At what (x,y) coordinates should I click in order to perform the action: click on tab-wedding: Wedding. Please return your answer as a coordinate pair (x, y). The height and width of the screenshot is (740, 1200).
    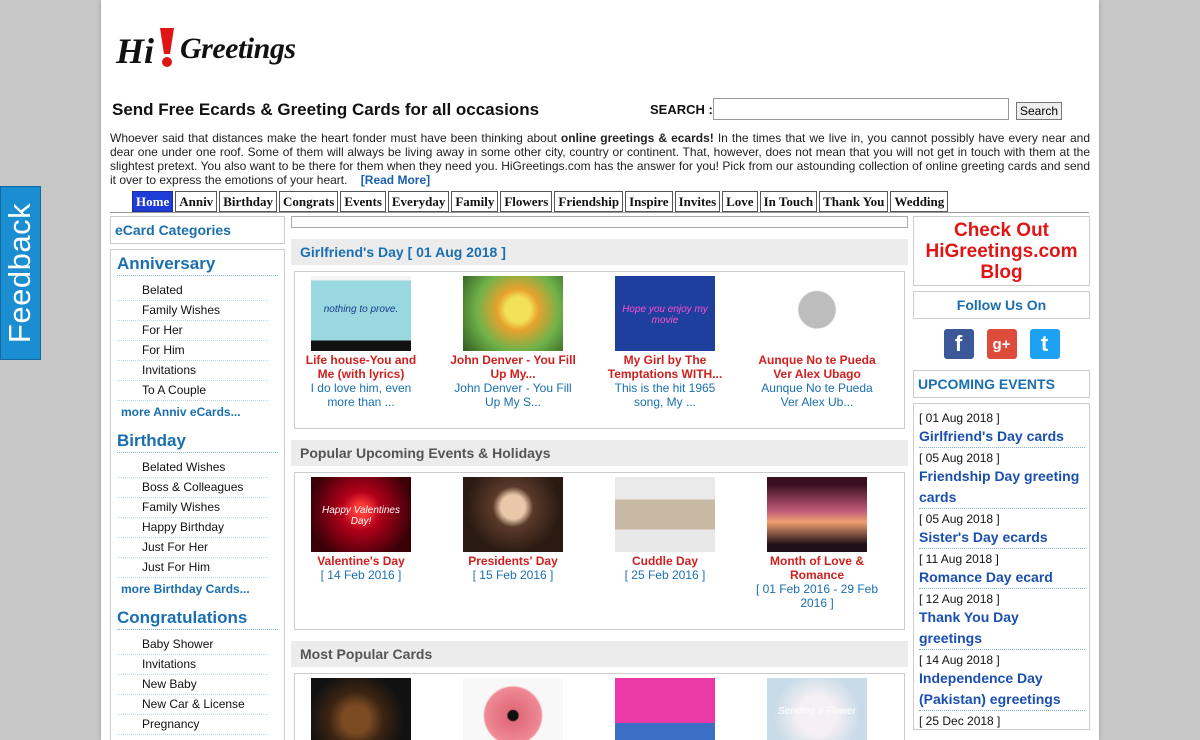
    Looking at the image, I should click on (919, 201).